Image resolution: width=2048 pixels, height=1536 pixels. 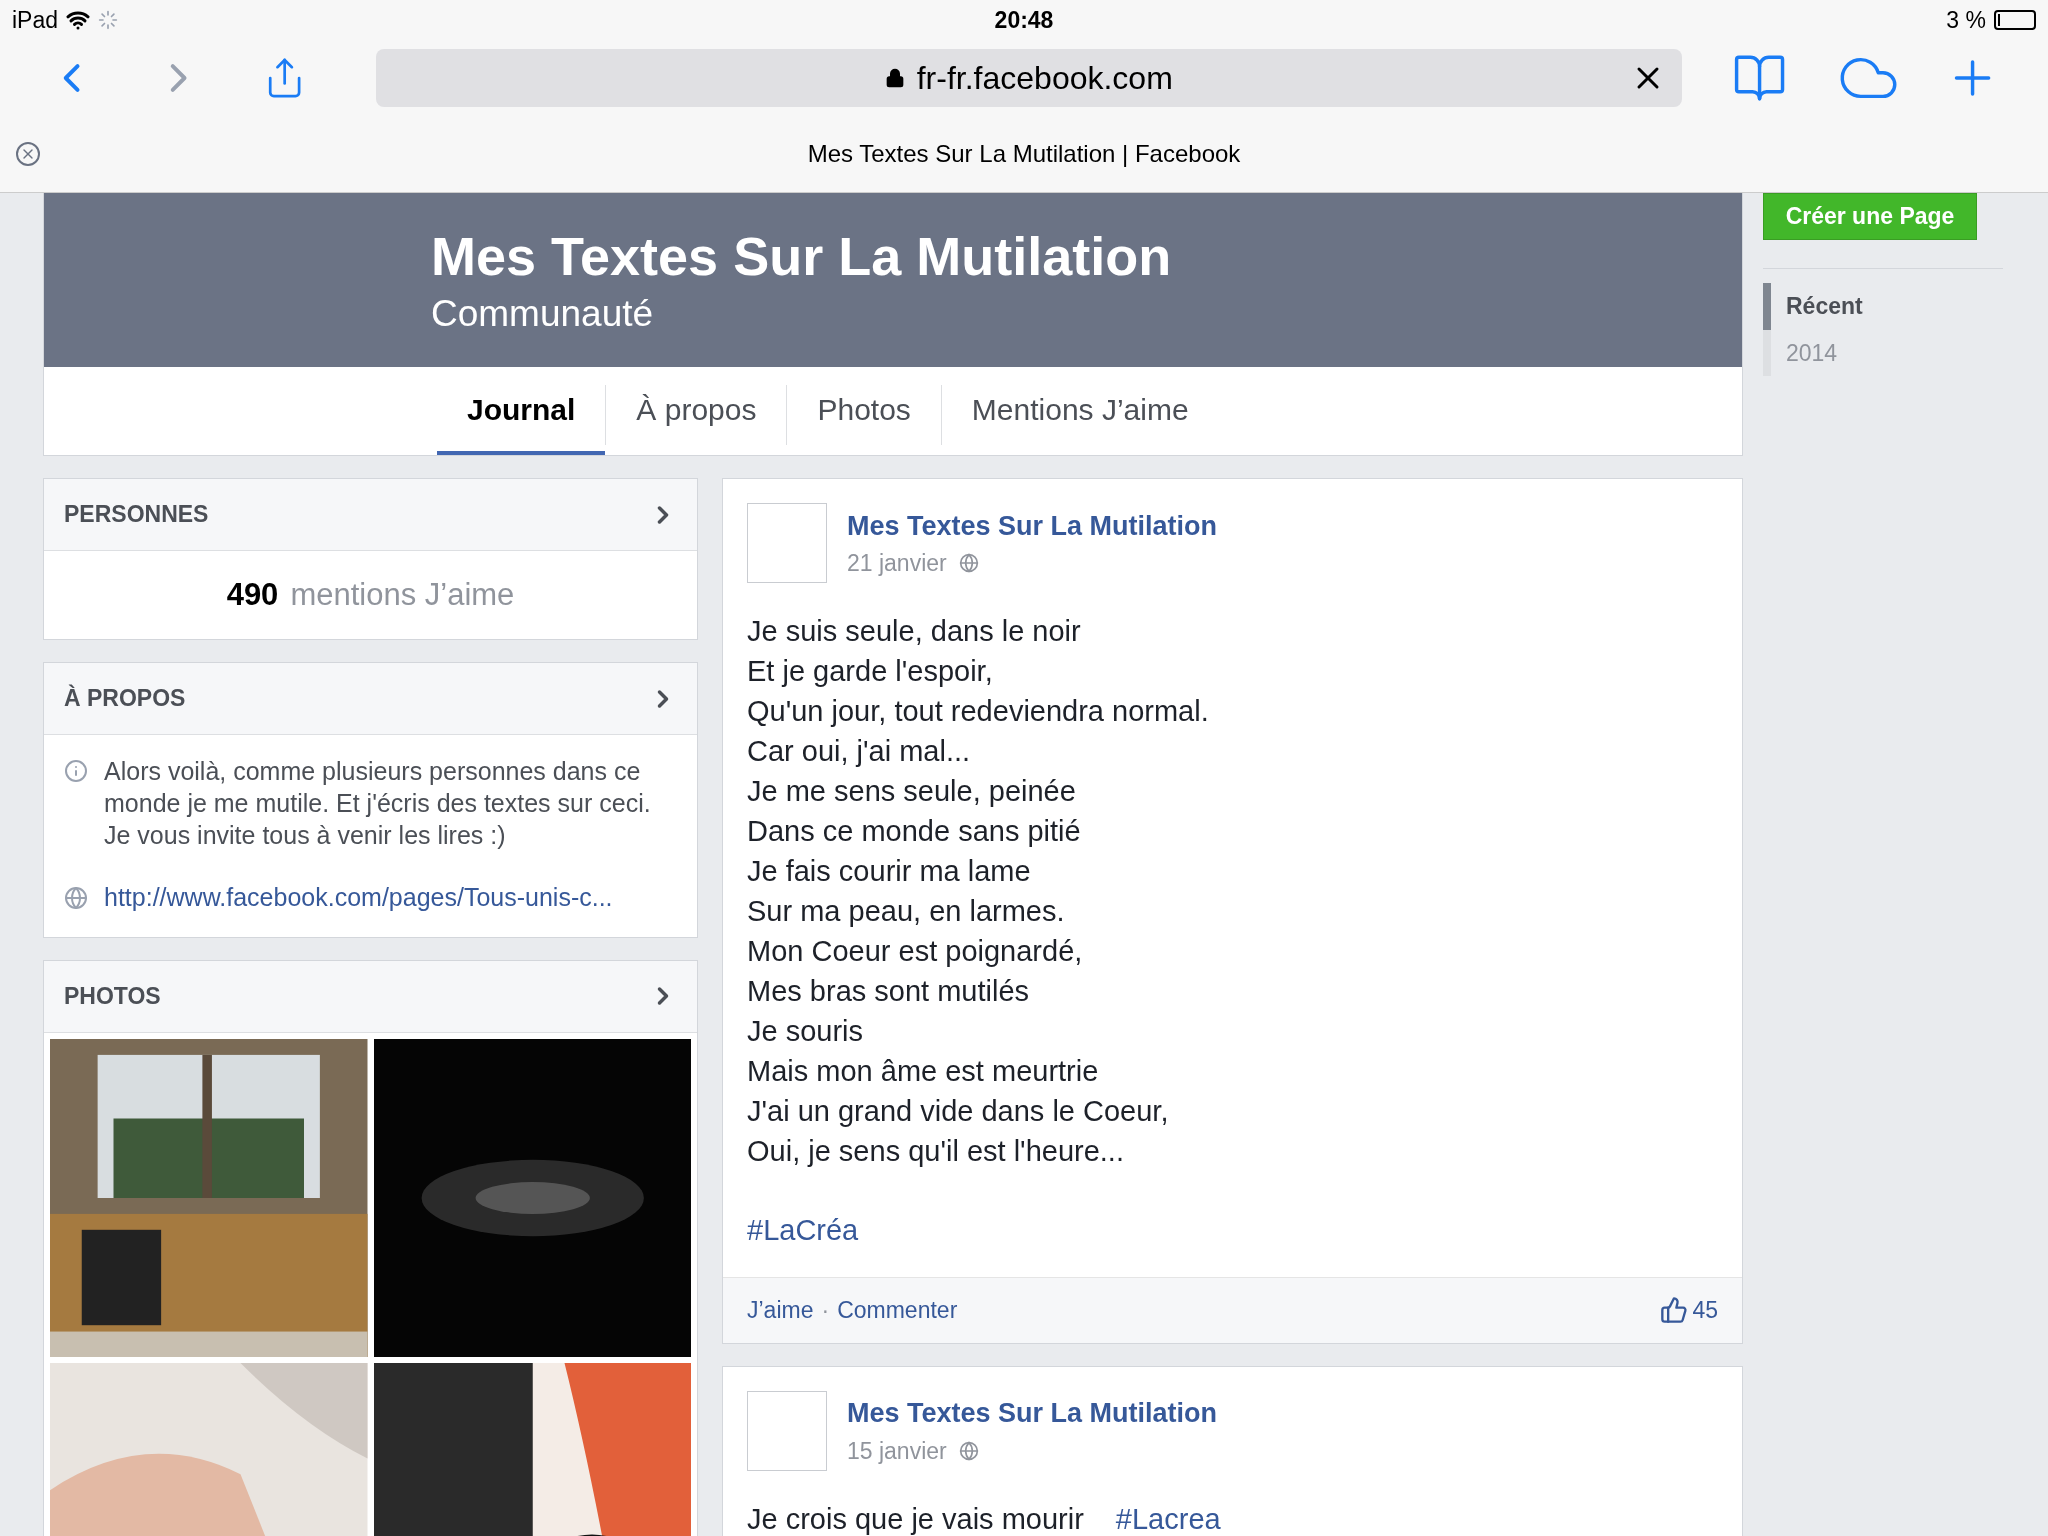 What do you see at coordinates (889, 871) in the screenshot?
I see `post-line: Je fais courir ma lame` at bounding box center [889, 871].